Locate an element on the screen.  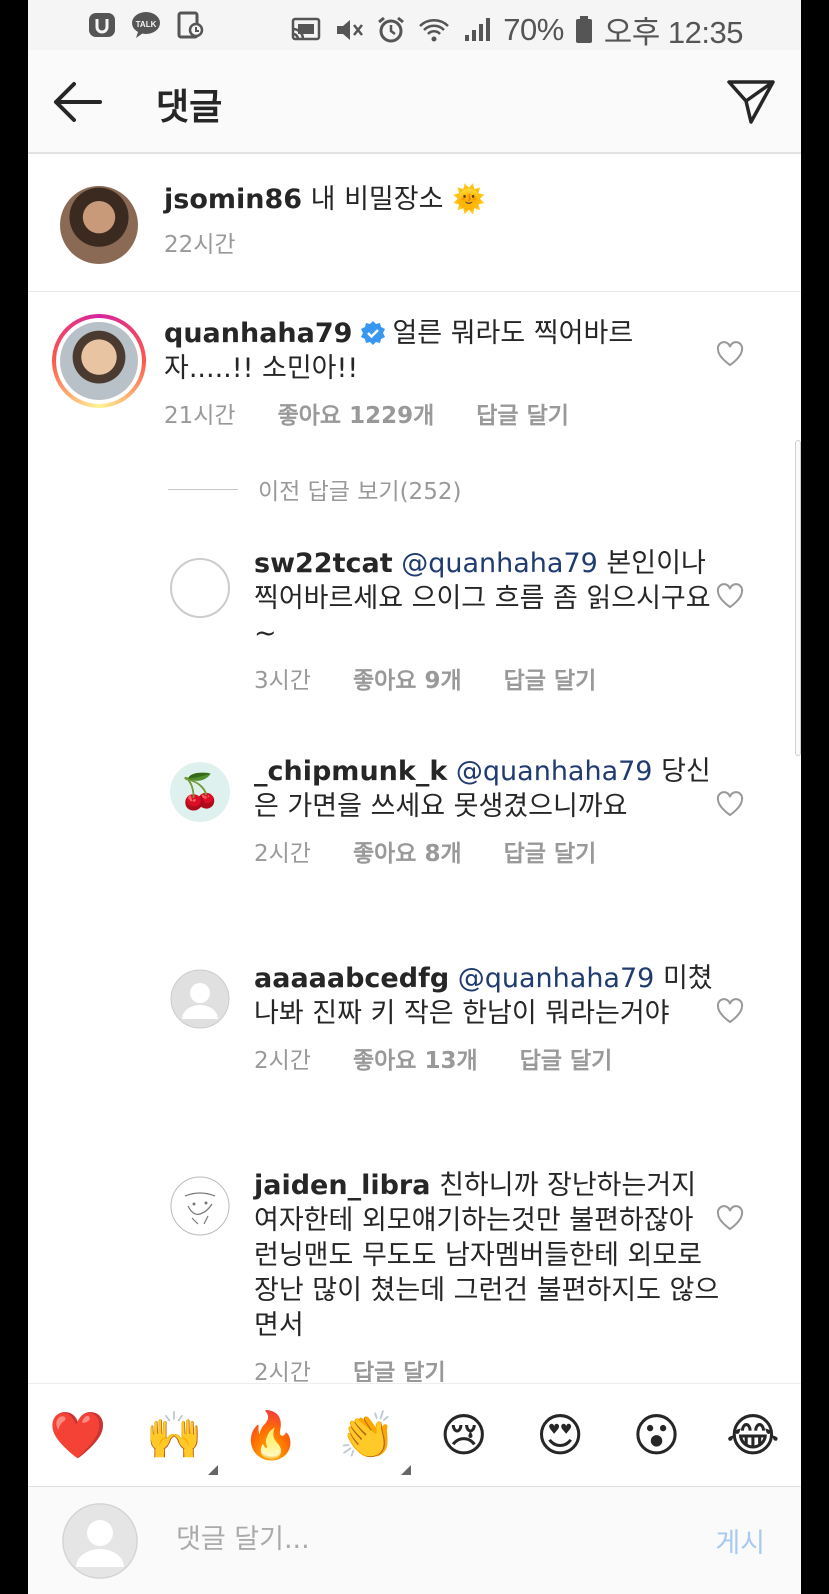
cherry-icon: 🍒 is located at coordinates (200, 792).